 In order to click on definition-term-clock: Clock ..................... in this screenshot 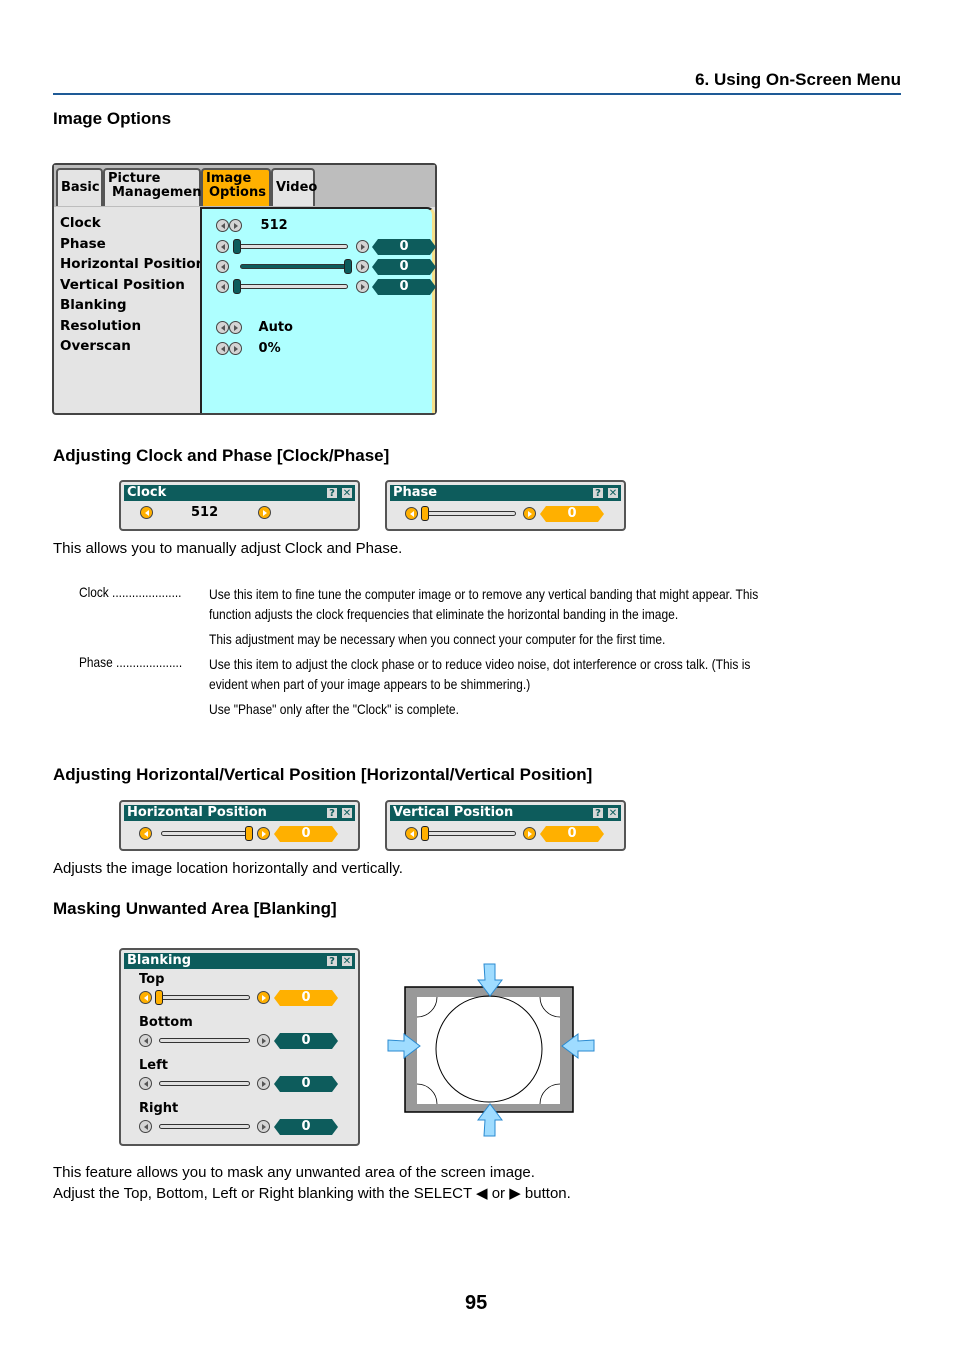, I will do `click(130, 592)`.